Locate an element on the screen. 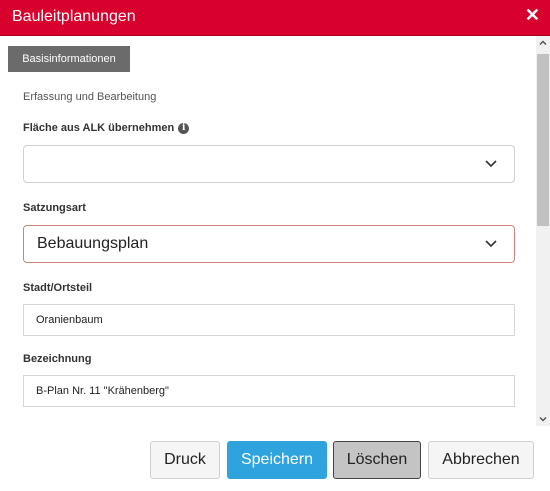  bezeichnung-label: Bezeichnung is located at coordinates (57, 359).